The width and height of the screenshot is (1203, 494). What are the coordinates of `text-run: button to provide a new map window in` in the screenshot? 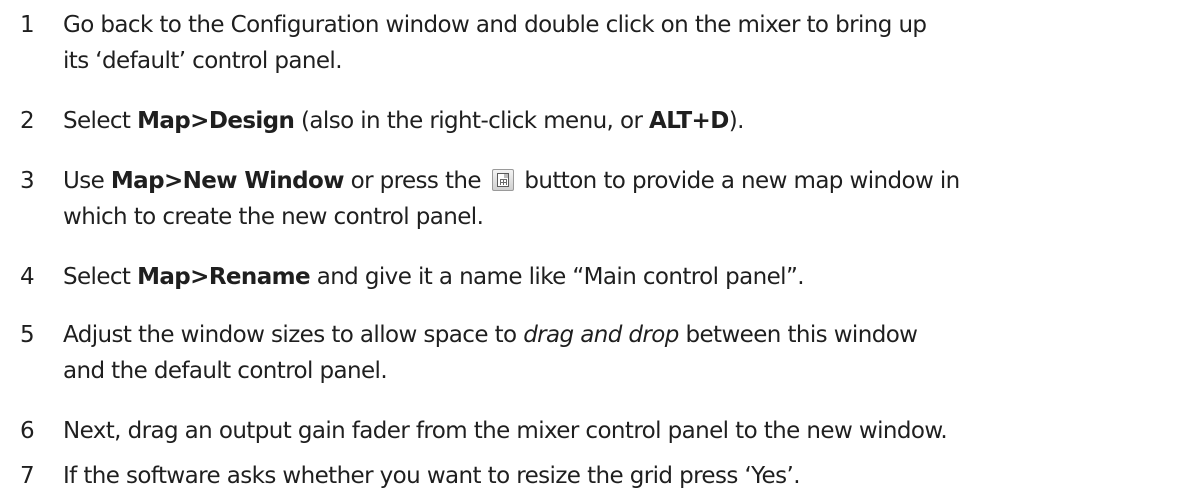 It's located at (738, 181).